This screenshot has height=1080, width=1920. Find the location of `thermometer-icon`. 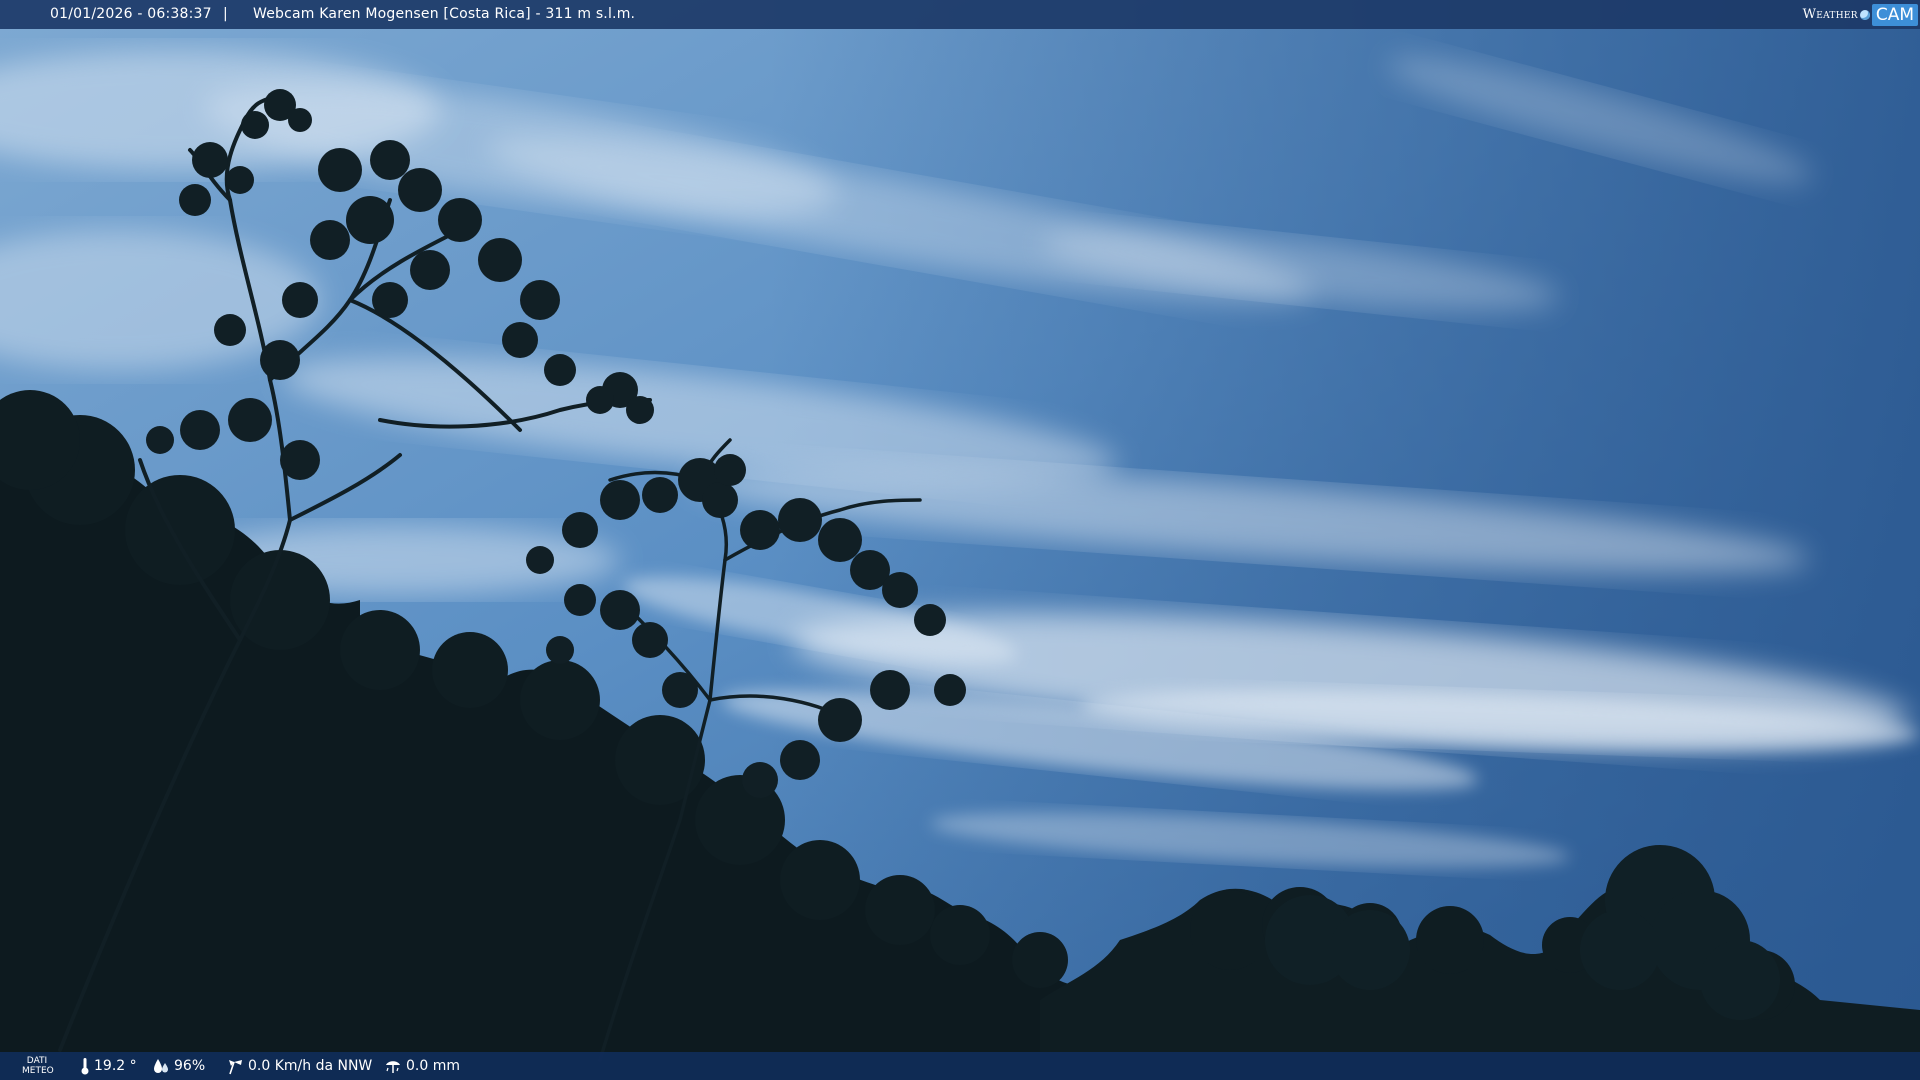

thermometer-icon is located at coordinates (85, 1066).